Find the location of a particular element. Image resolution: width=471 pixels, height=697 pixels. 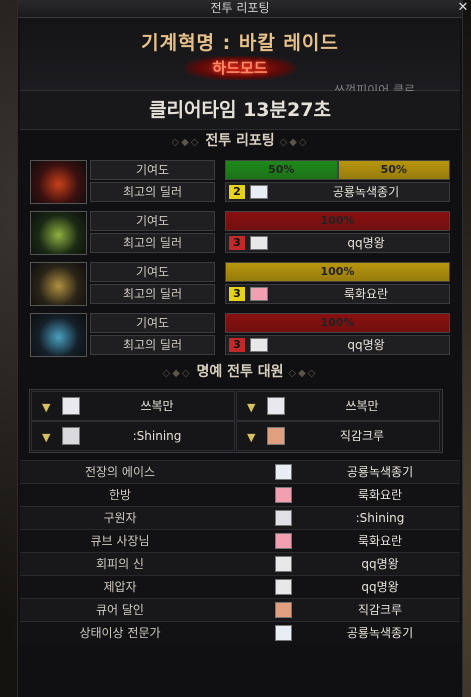

green-emblem-icon is located at coordinates (58, 233).